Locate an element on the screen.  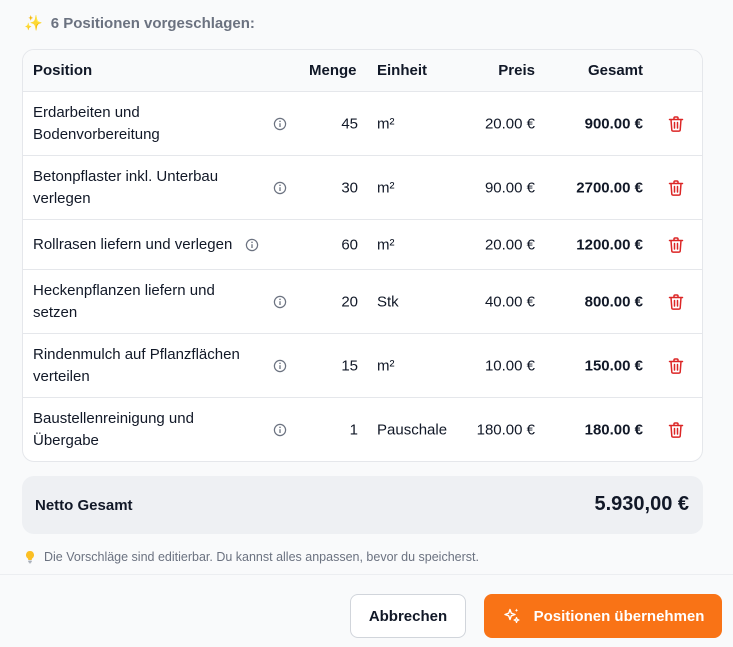
price-value: 180.00 € is located at coordinates (505, 430).